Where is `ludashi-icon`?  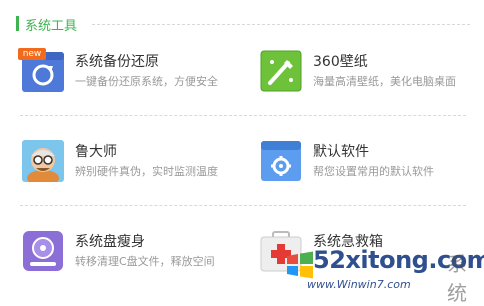 ludashi-icon is located at coordinates (43, 163).